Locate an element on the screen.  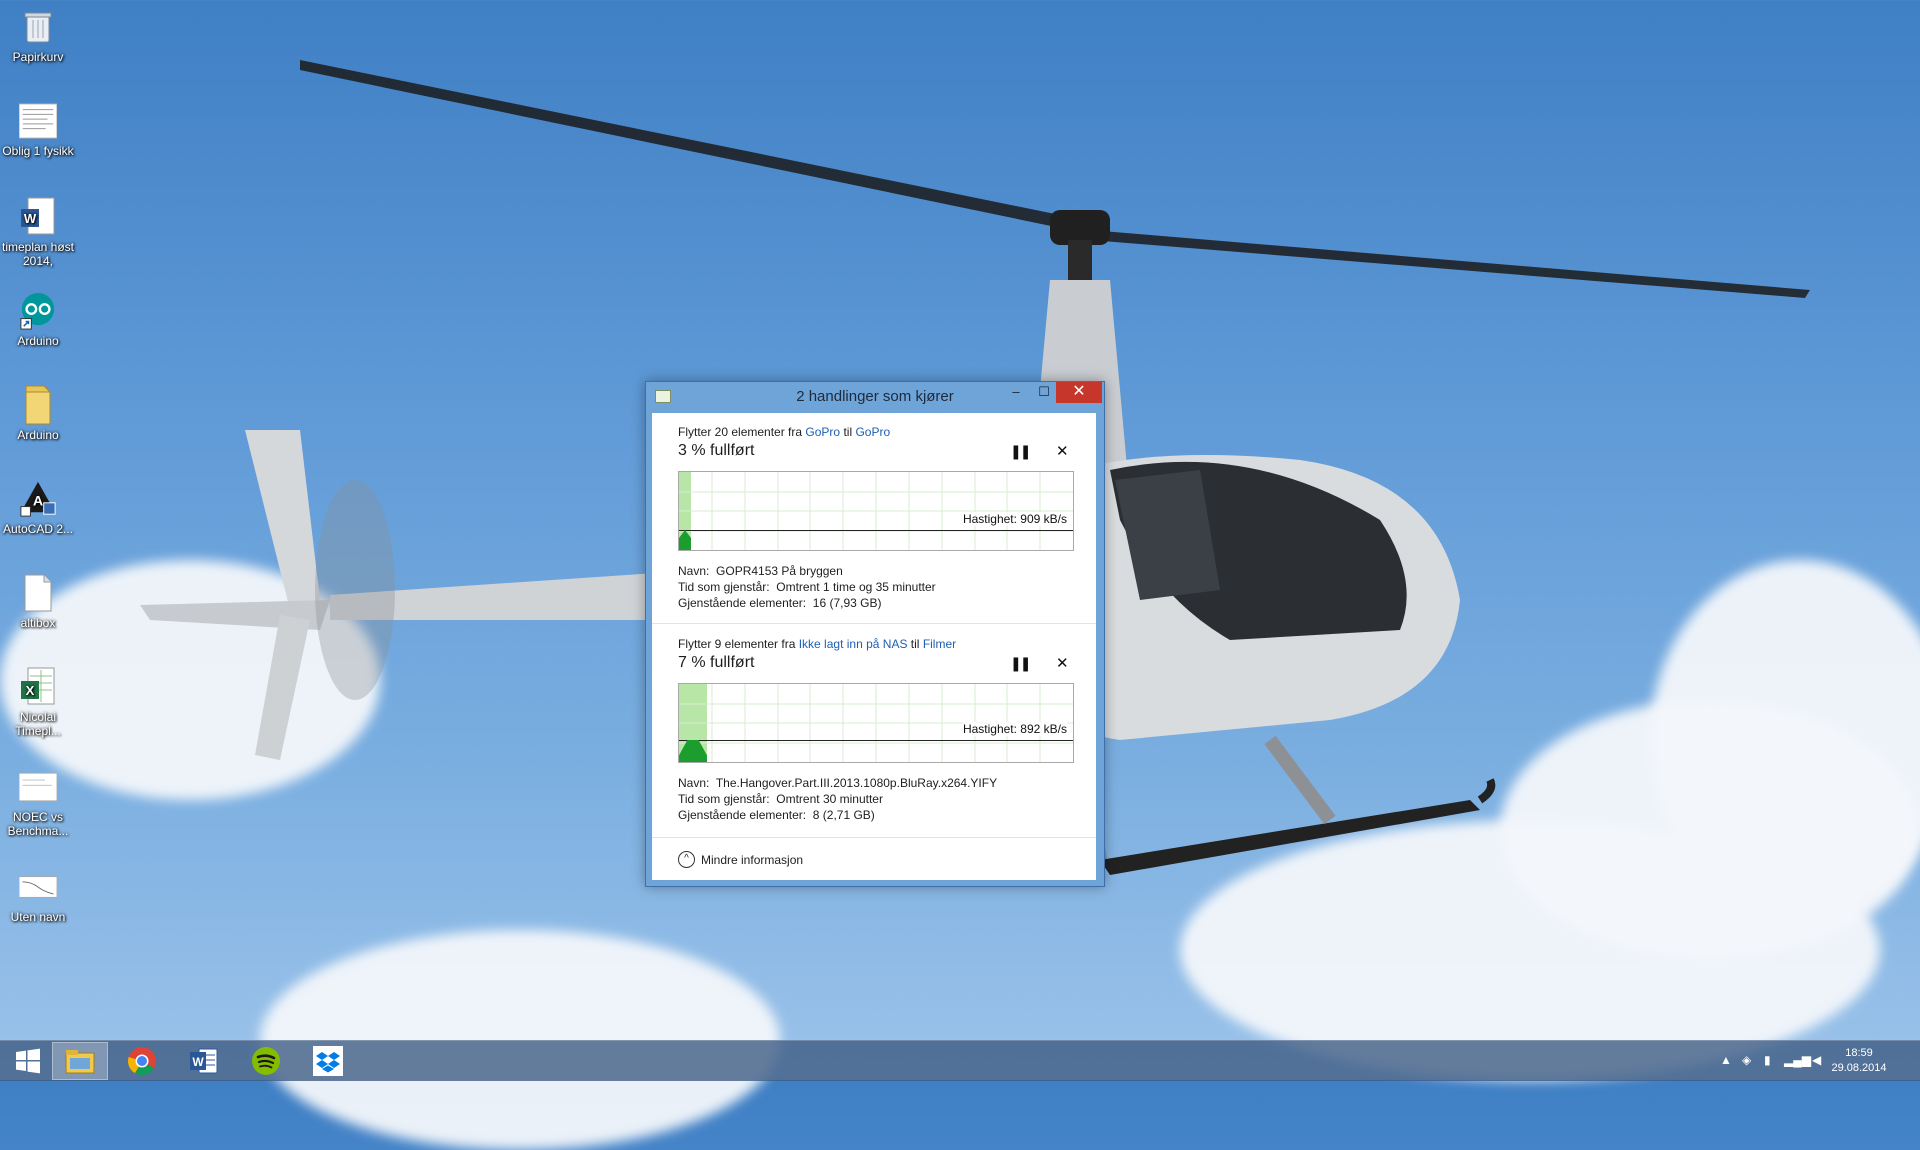
document-thumbnail-icon is located at coordinates (38, 787).